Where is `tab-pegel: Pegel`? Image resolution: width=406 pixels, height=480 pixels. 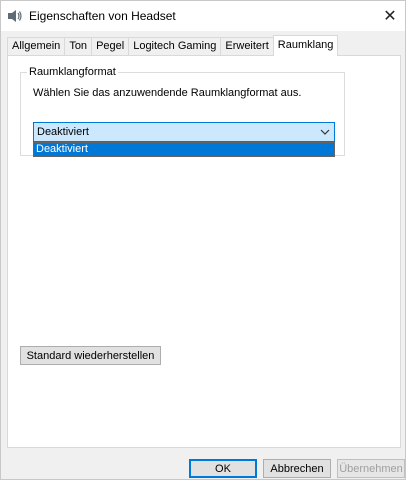 tab-pegel: Pegel is located at coordinates (110, 46).